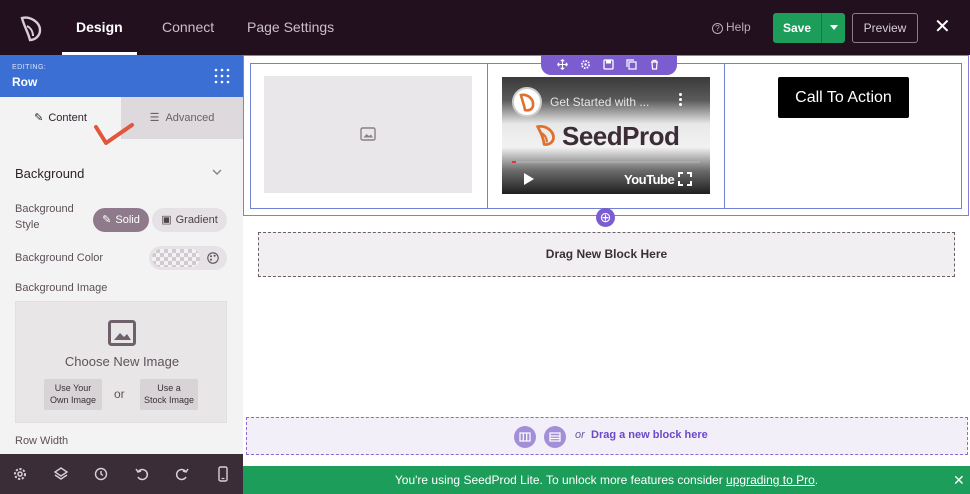 The width and height of the screenshot is (970, 494). What do you see at coordinates (190, 118) in the screenshot?
I see `tab-advanced-label: Advanced` at bounding box center [190, 118].